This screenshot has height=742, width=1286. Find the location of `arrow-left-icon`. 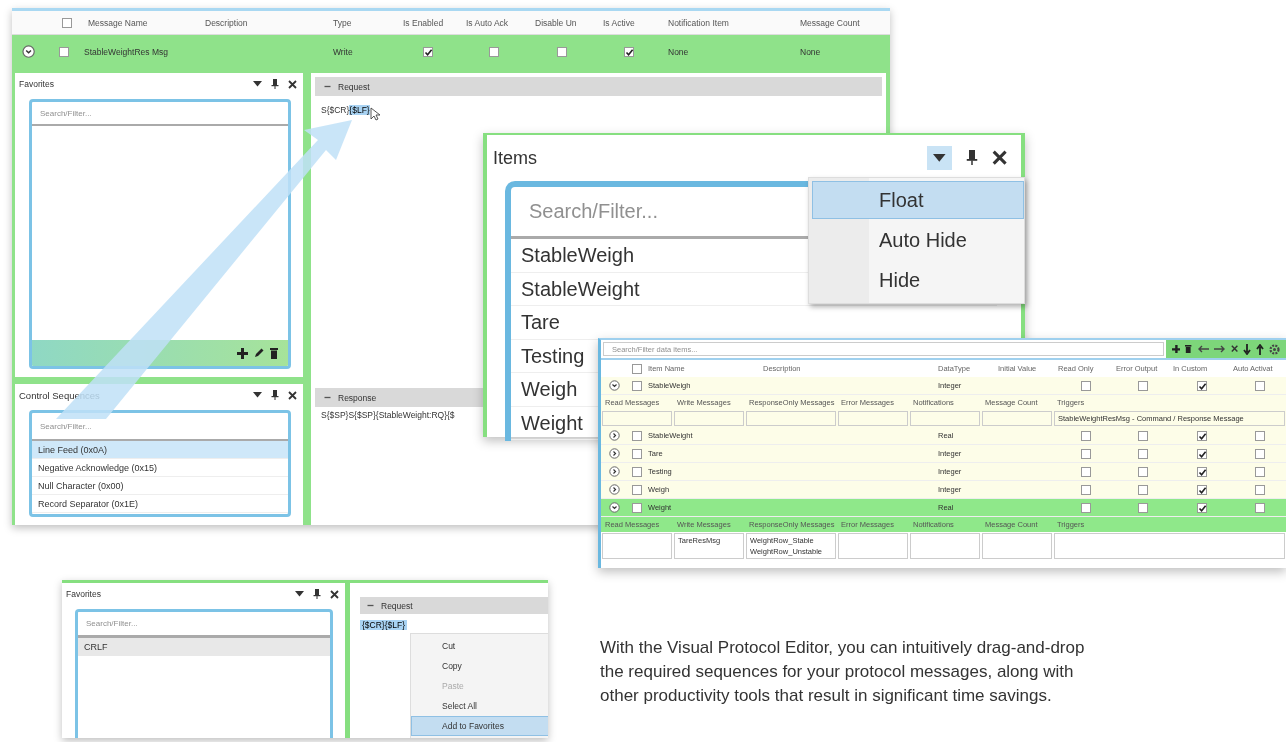

arrow-left-icon is located at coordinates (1202, 349).